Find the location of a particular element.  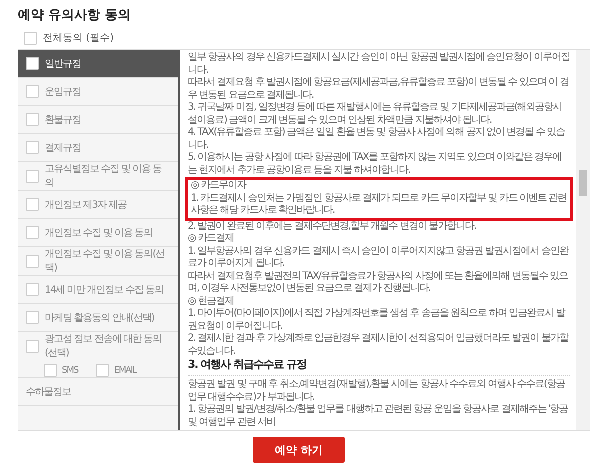

terms-text: 1. 마이투어(마이페이지)에서 직접 가상계좌번호를 생성 후 송금을 원칙으로 하며 입금완료시 발권요청이 이루어집니다. is located at coordinates (377, 320).